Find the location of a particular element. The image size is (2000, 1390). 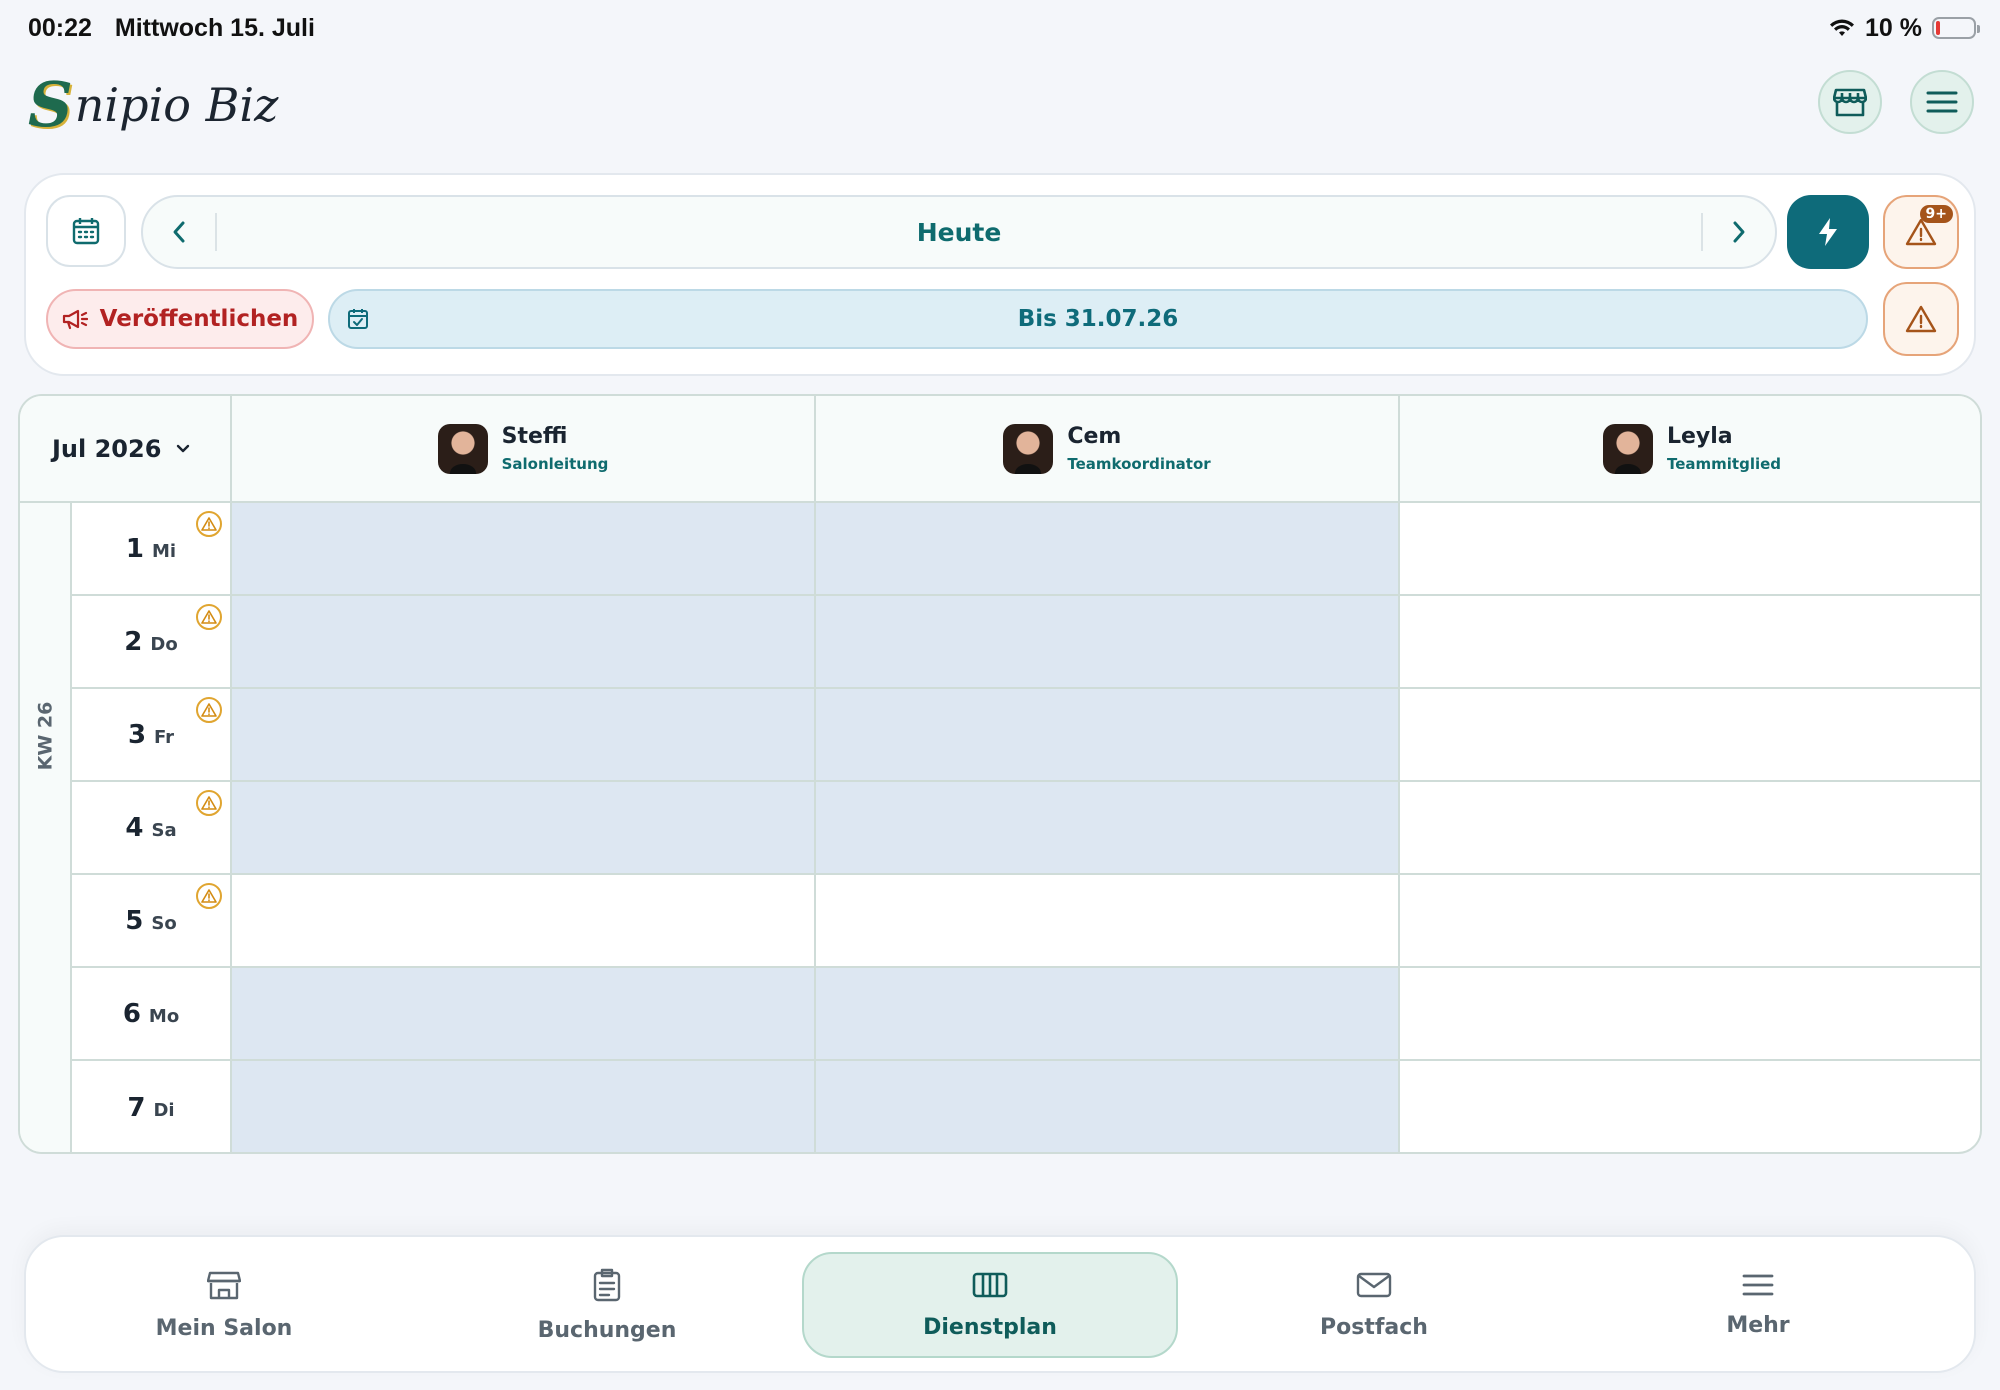

today-button: Heute is located at coordinates (959, 232).